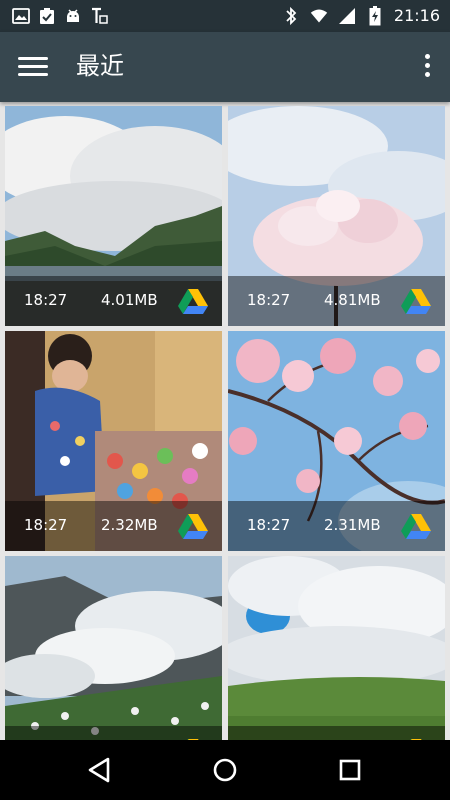 The width and height of the screenshot is (450, 800). I want to click on file-size: 2.32MB, so click(129, 525).